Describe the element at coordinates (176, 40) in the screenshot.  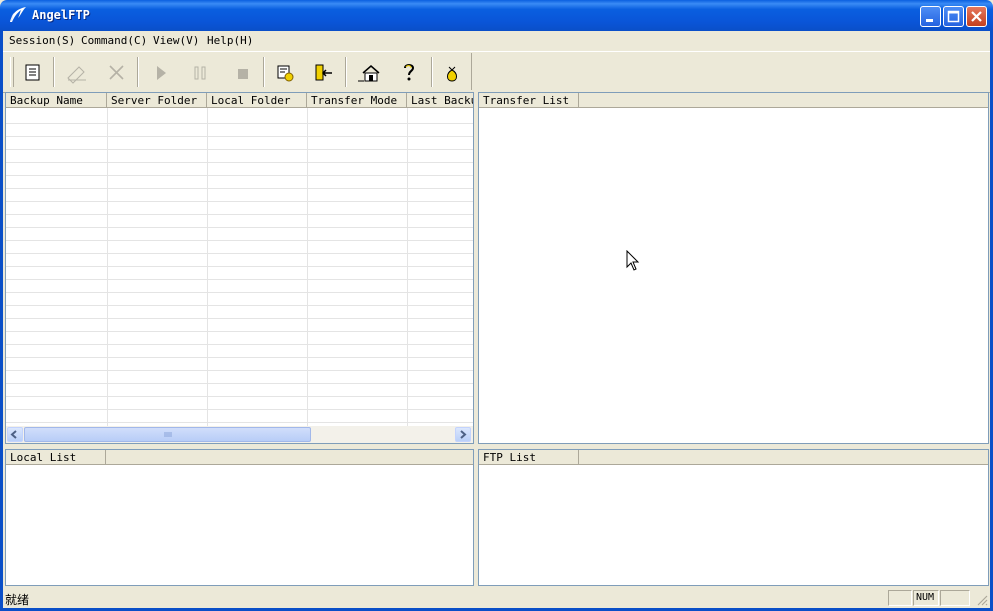
I see `menu-view: View(V)` at that location.